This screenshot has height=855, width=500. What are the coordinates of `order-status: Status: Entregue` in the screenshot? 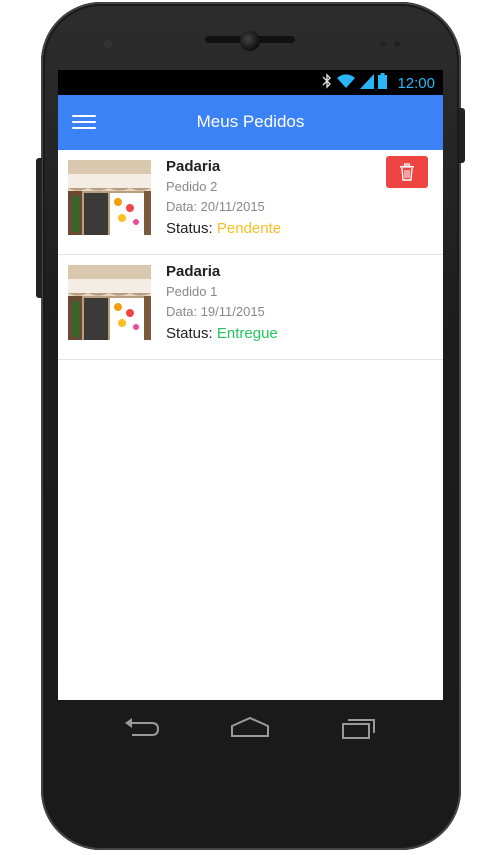 It's located at (222, 333).